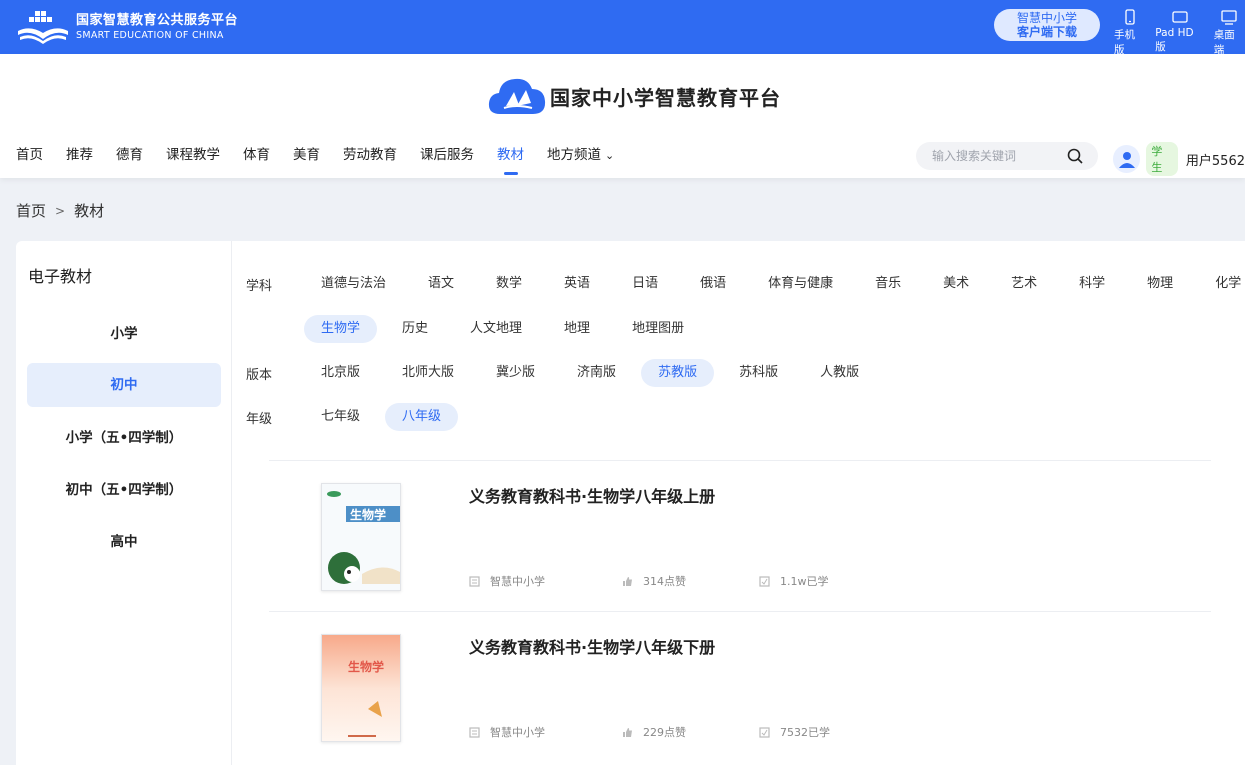 This screenshot has width=1245, height=765. Describe the element at coordinates (997, 156) in the screenshot. I see `search-input` at that location.